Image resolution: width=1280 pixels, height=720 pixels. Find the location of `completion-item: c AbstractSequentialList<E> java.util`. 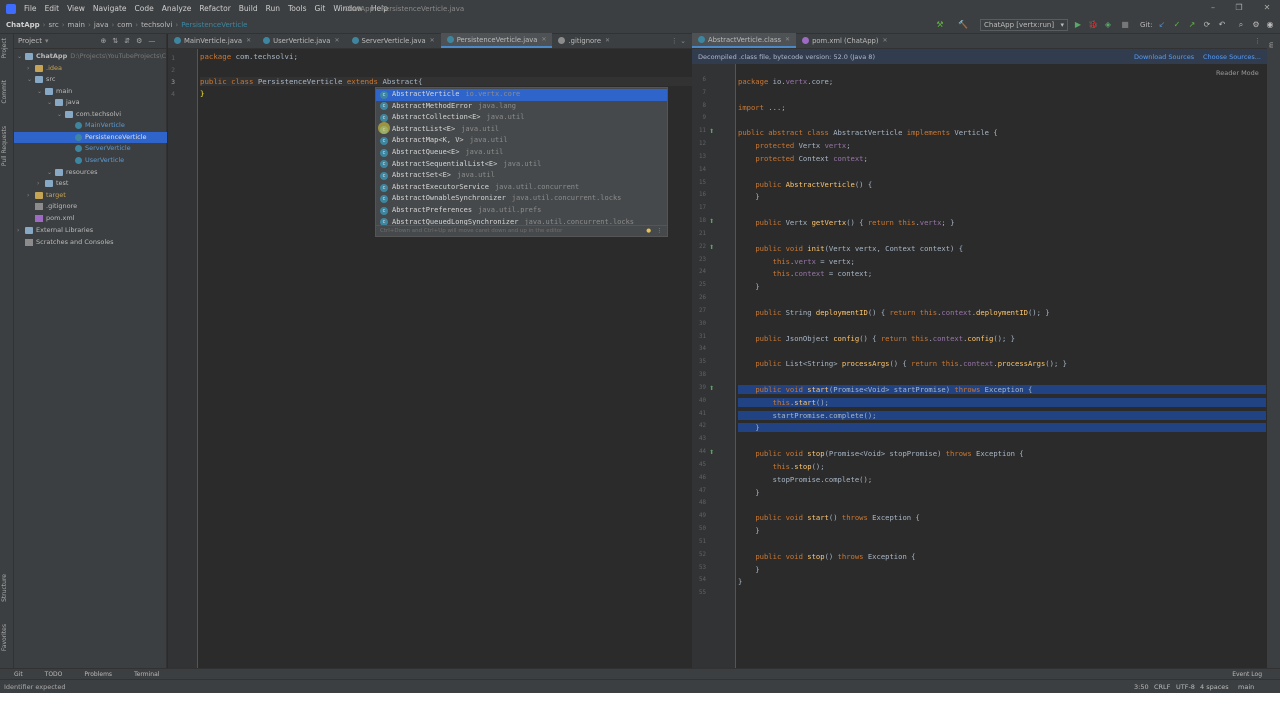

completion-item: c AbstractSequentialList<E> java.util is located at coordinates (521, 165).